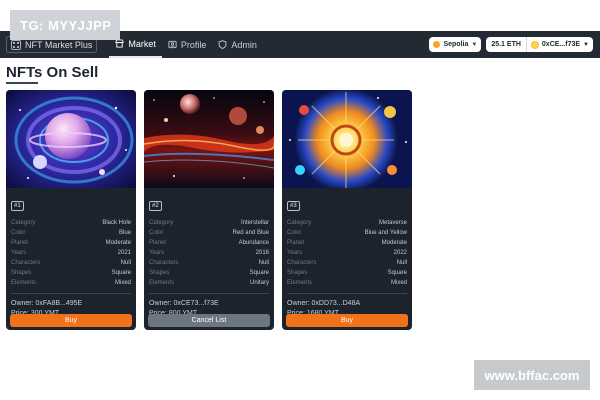  What do you see at coordinates (16, 44) in the screenshot?
I see `grid-icon` at bounding box center [16, 44].